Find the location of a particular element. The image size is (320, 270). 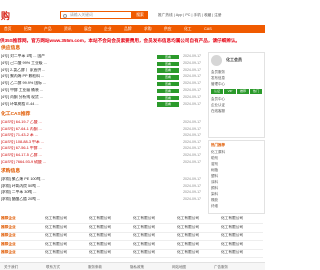

cas-row: [CAS号] 67-56-1 甲醇 ... 2024-09-17 is located at coordinates (101, 149).